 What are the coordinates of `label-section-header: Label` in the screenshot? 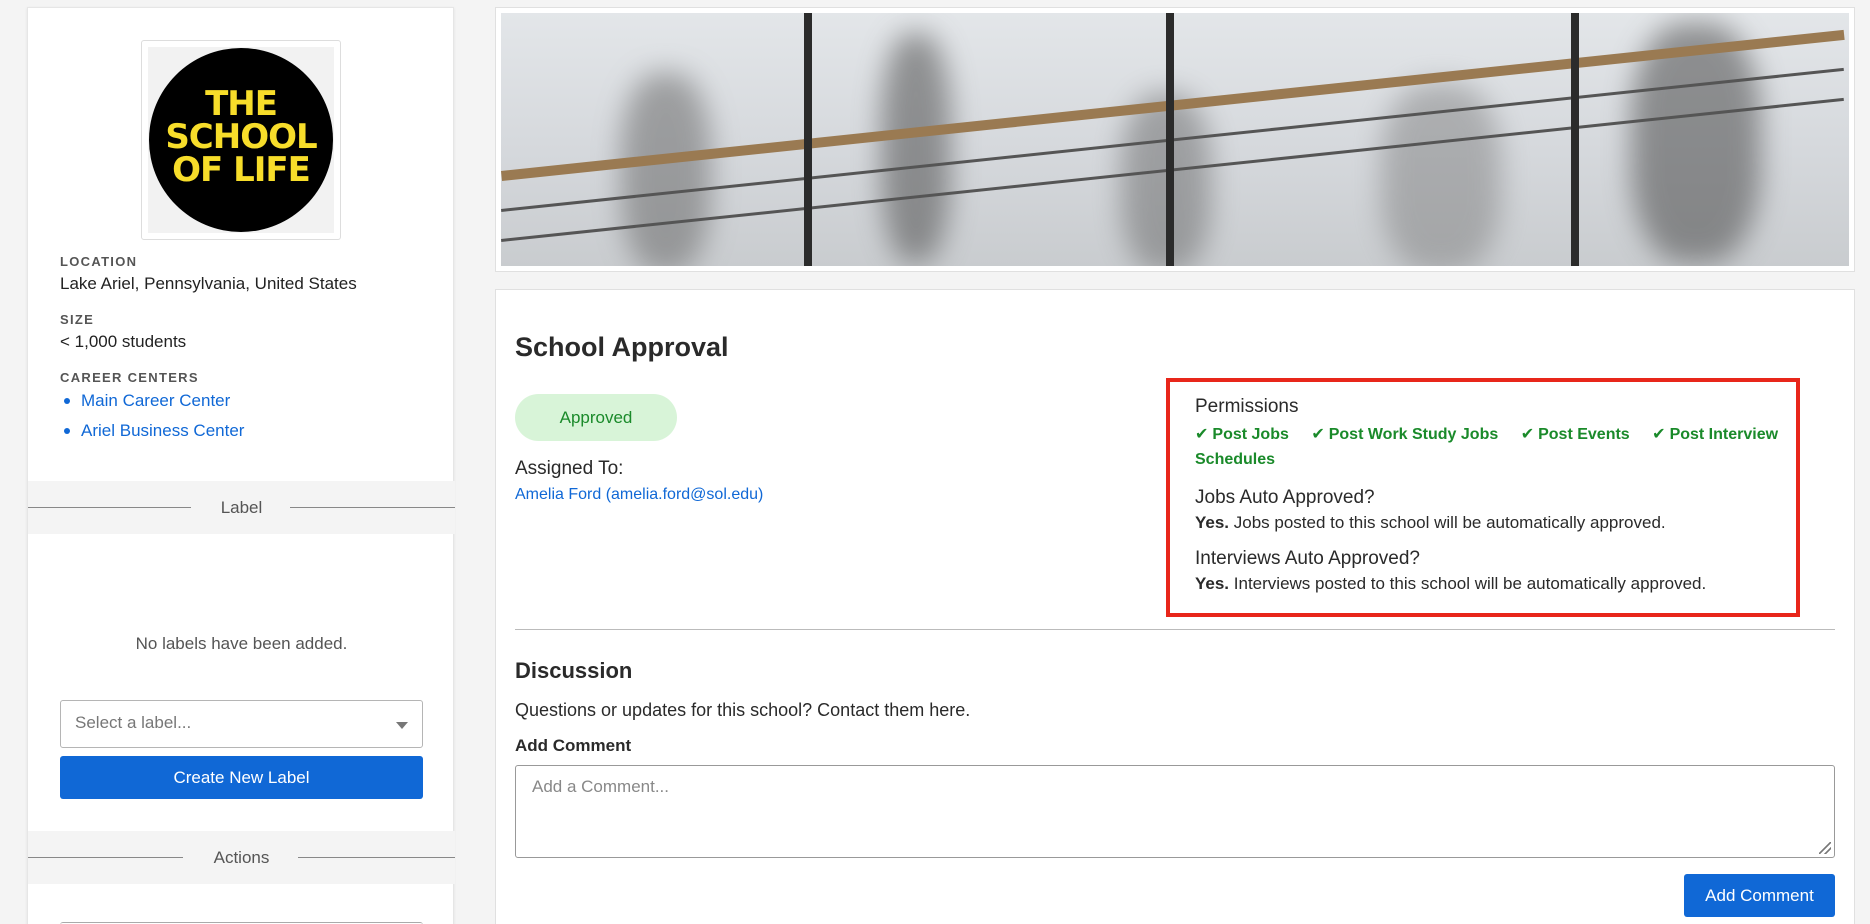 It's located at (241, 507).